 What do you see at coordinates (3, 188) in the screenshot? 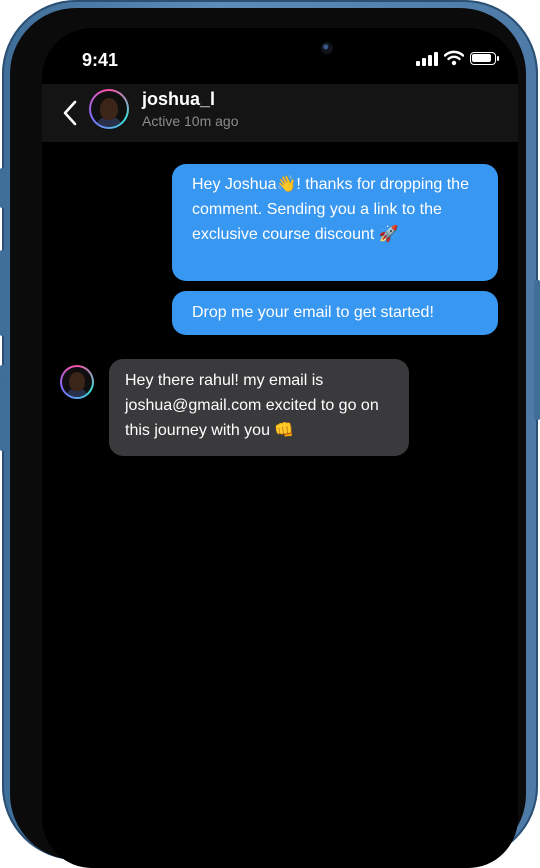
I see `mute-switch` at bounding box center [3, 188].